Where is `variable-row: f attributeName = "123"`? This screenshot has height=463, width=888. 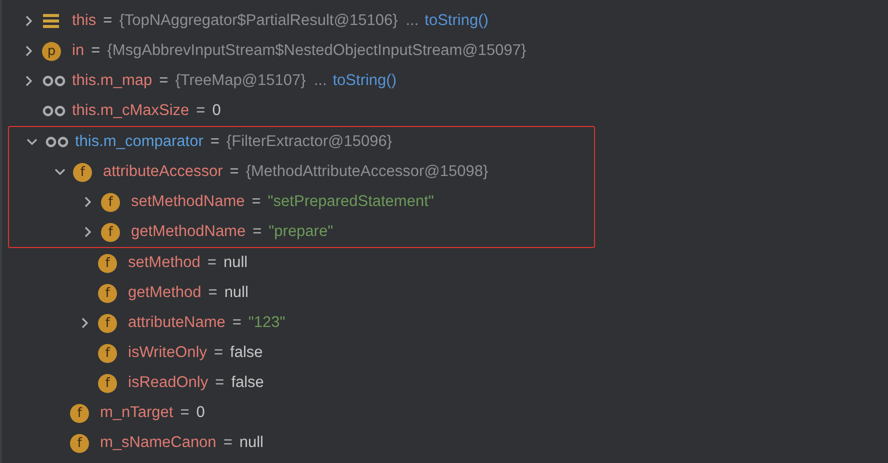 variable-row: f attributeName = "123" is located at coordinates (447, 323).